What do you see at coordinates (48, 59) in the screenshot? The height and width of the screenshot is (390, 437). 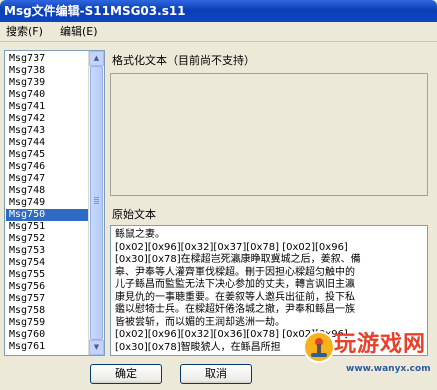 I see `list-item: Msg737` at bounding box center [48, 59].